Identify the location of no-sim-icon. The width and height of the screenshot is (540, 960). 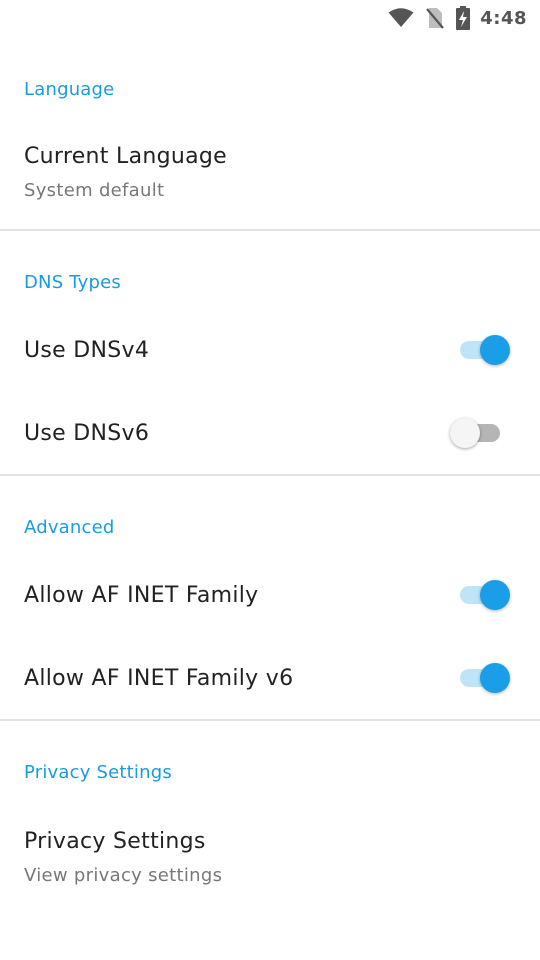
(435, 18).